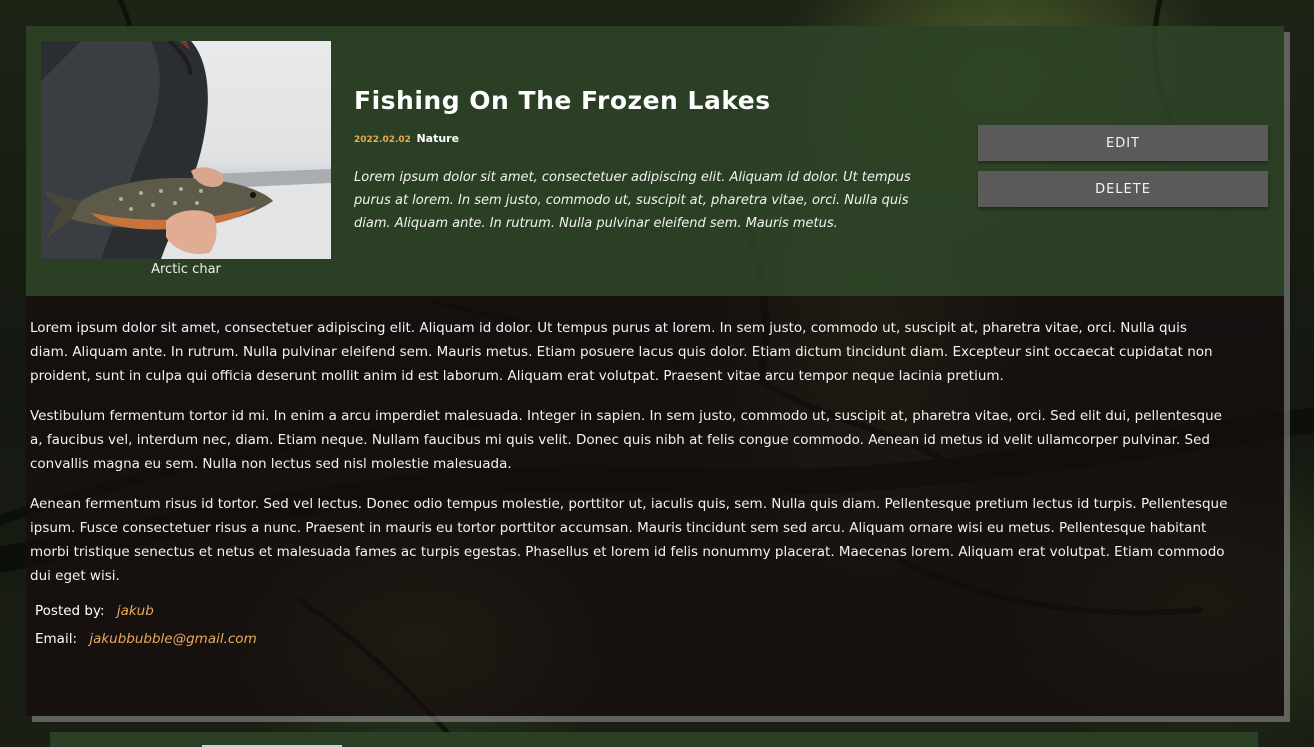  I want to click on image-caption: Arctic char, so click(186, 269).